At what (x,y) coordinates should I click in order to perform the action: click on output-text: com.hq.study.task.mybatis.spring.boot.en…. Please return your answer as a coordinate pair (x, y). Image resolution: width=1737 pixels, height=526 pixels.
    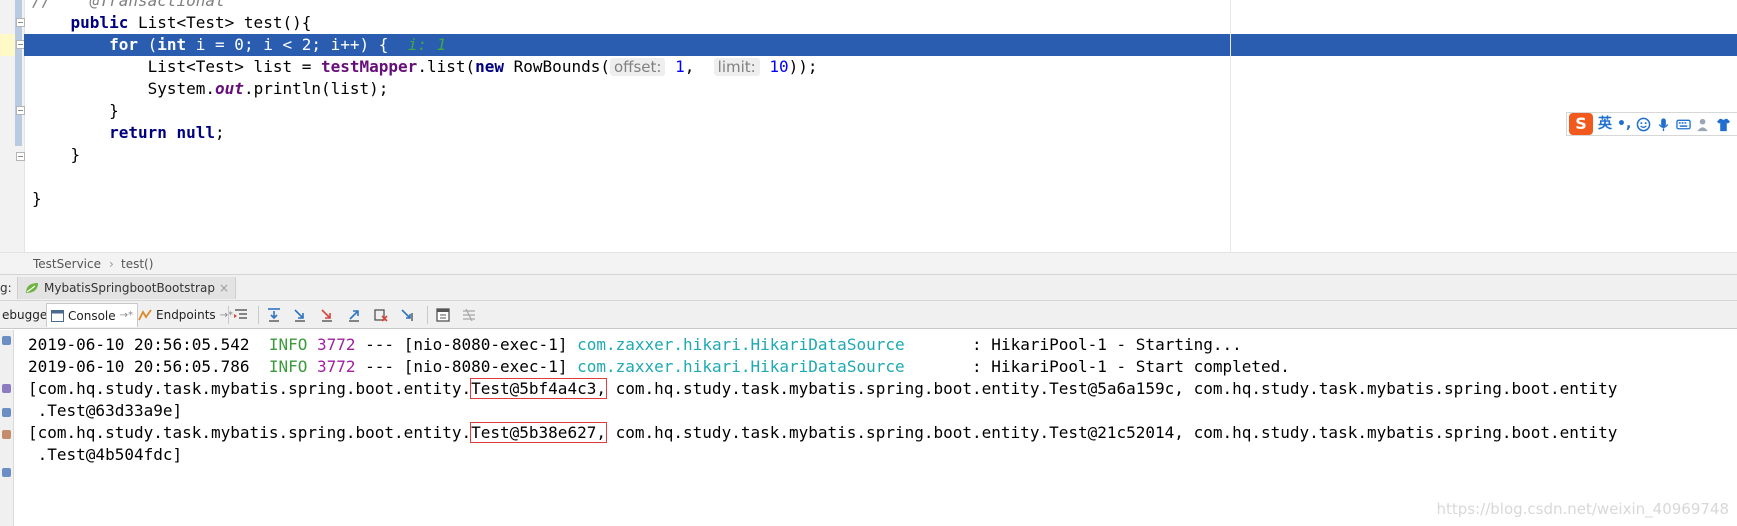
    Looking at the image, I should click on (1111, 388).